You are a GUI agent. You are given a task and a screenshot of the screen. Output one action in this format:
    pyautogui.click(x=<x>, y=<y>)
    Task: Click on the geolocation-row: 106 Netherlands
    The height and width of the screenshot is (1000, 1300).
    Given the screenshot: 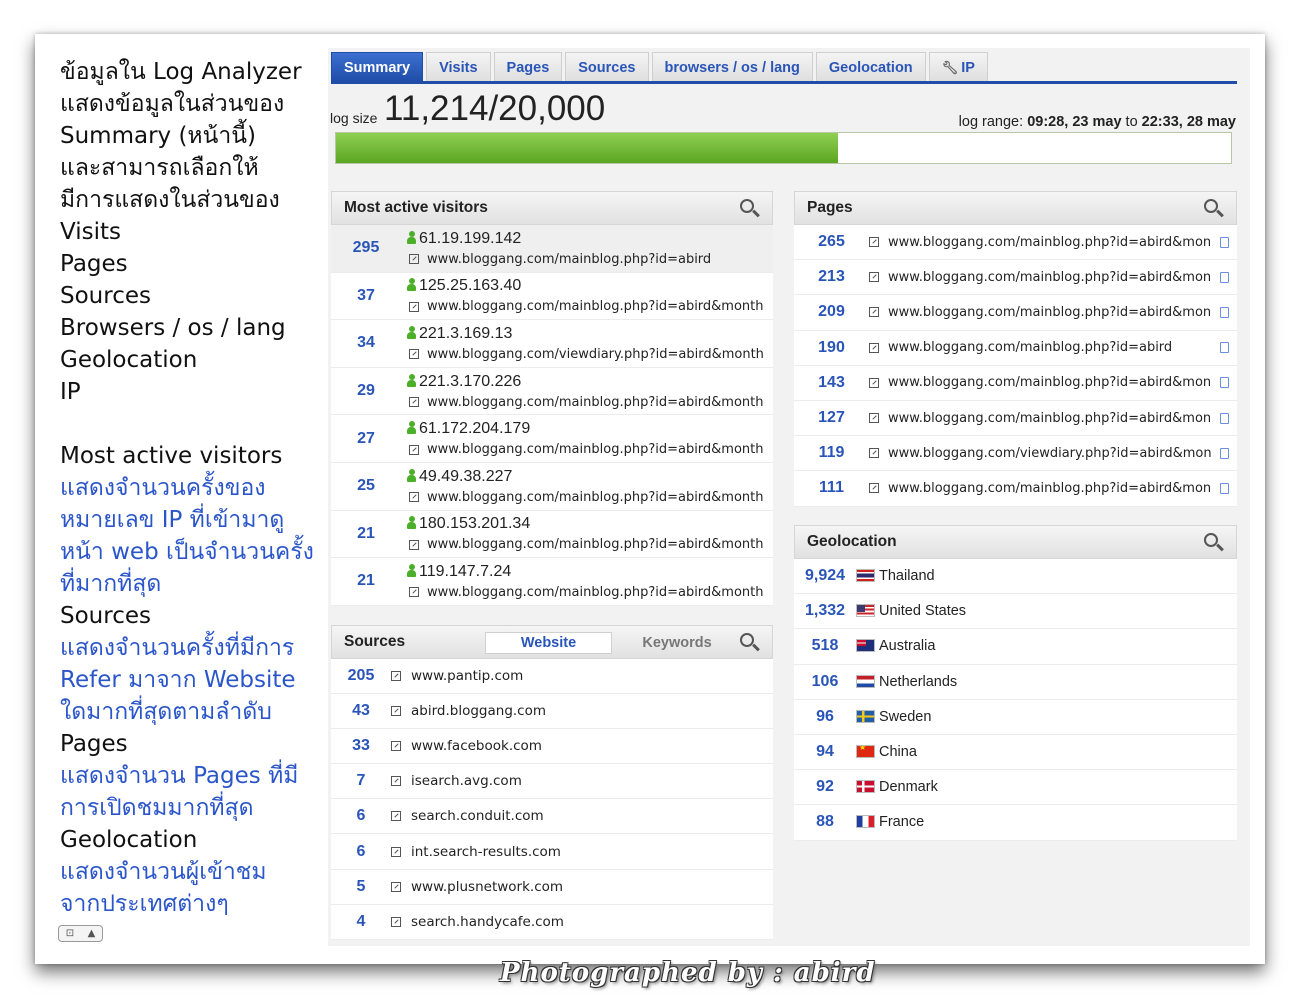 What is the action you would take?
    pyautogui.click(x=1015, y=682)
    